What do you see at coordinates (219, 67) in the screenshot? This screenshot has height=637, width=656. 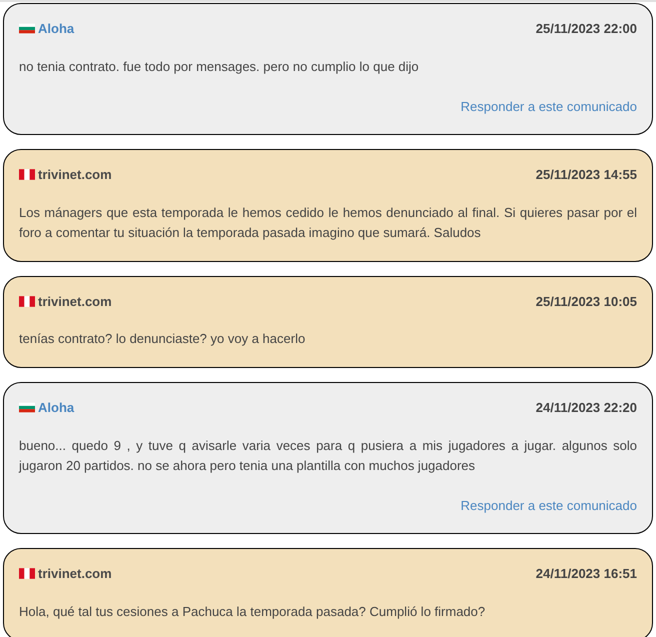 I see `message-text: no tenia contrato. fue todo por mensages. pero no cumplio lo que dijo` at bounding box center [219, 67].